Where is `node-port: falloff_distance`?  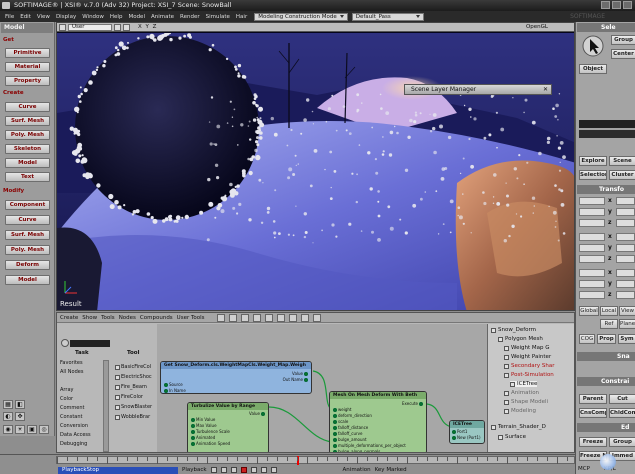
node-port: falloff_distance is located at coordinates (350, 427).